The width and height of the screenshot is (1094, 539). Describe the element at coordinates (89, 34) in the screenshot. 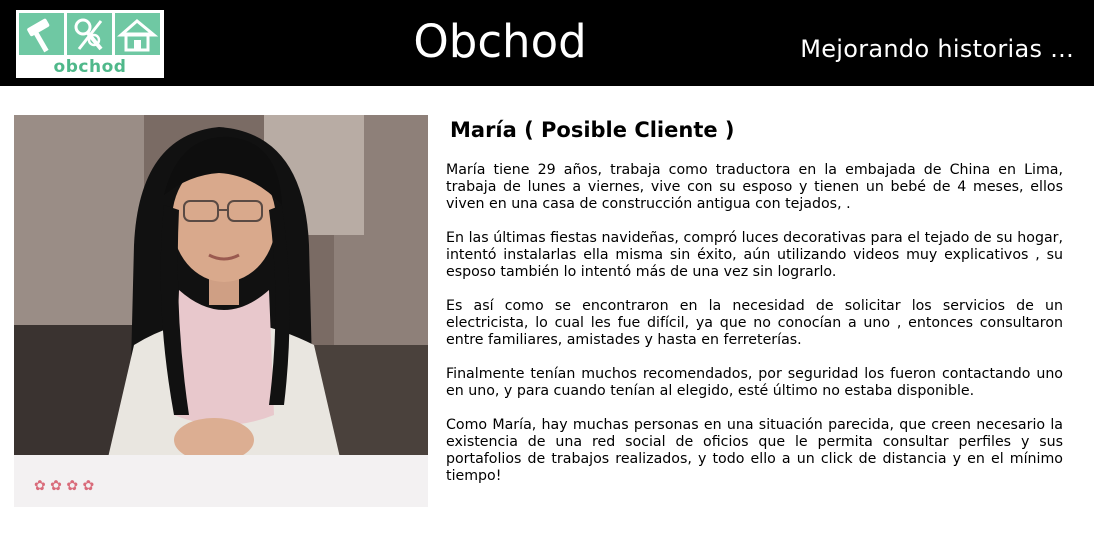

I see `tools-icon` at that location.